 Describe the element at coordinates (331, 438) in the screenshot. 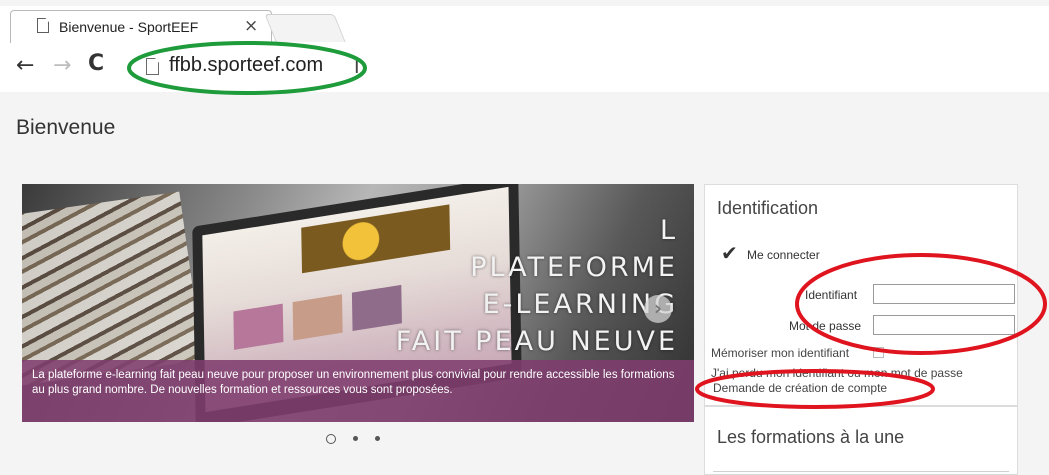

I see `carousel-dot-active` at that location.